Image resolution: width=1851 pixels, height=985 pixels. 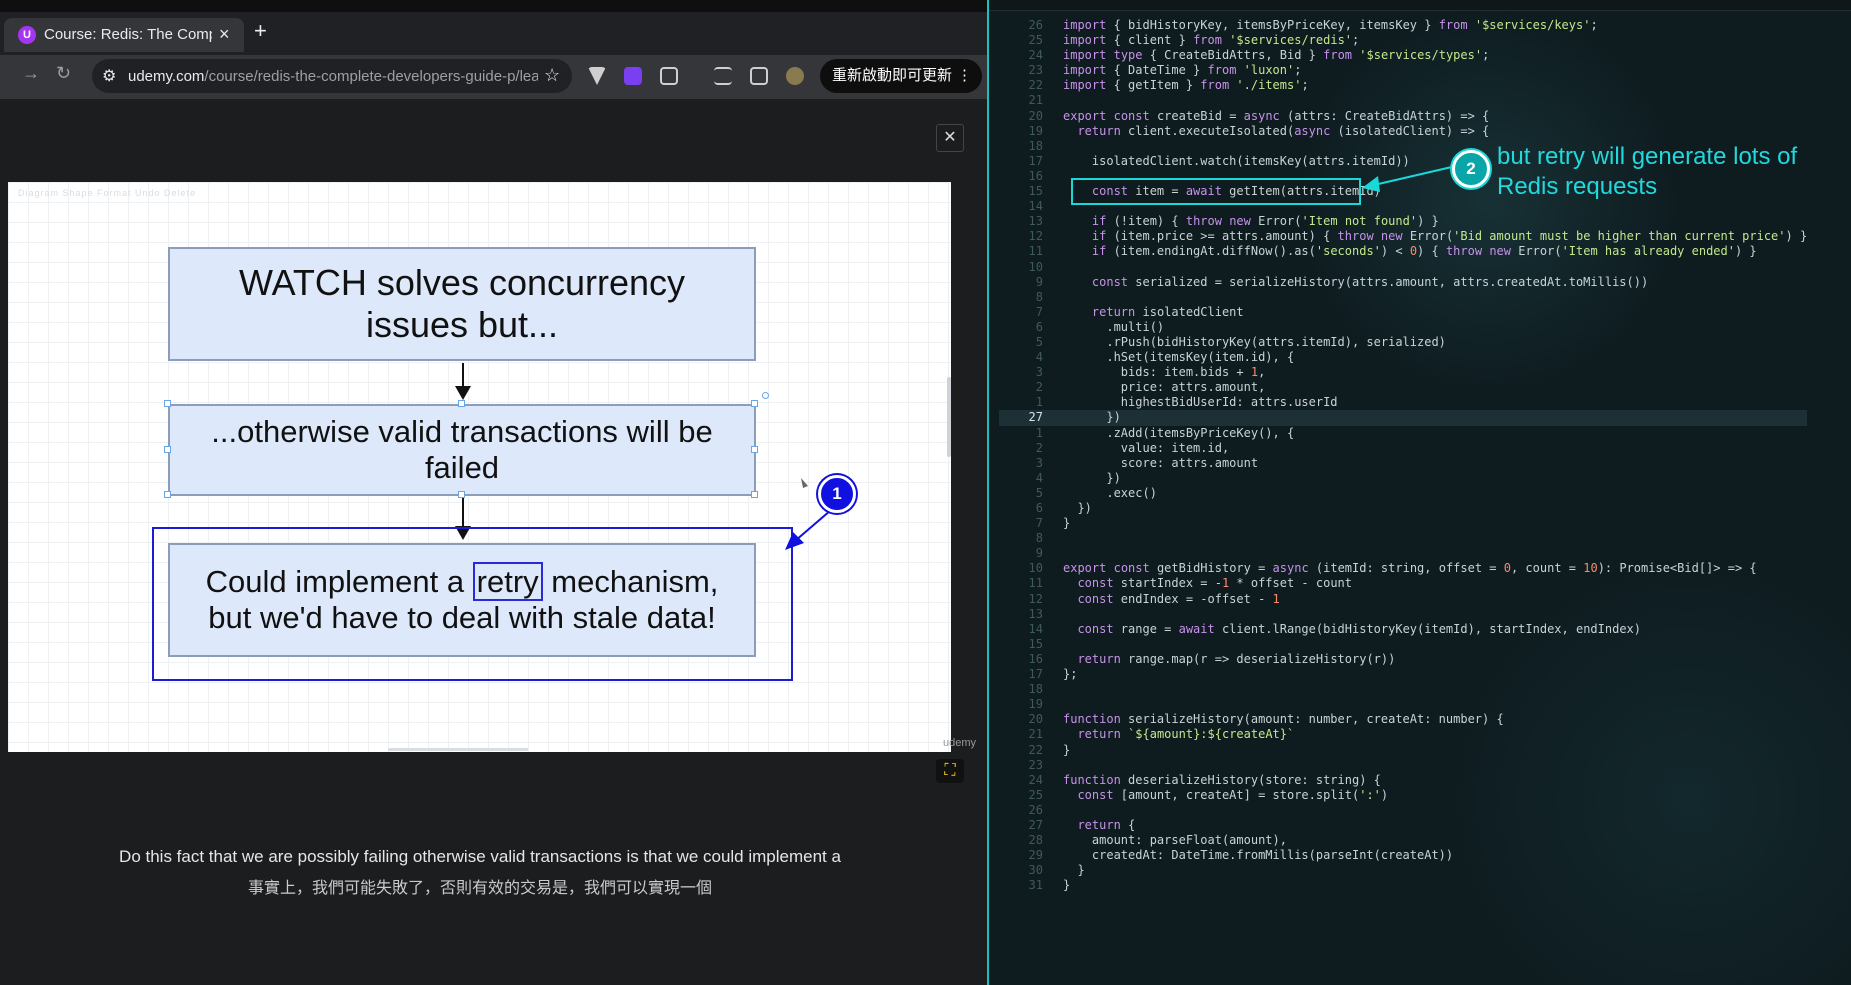 What do you see at coordinates (1403, 387) in the screenshot?
I see `code-line: 2 price: attrs.amount,` at bounding box center [1403, 387].